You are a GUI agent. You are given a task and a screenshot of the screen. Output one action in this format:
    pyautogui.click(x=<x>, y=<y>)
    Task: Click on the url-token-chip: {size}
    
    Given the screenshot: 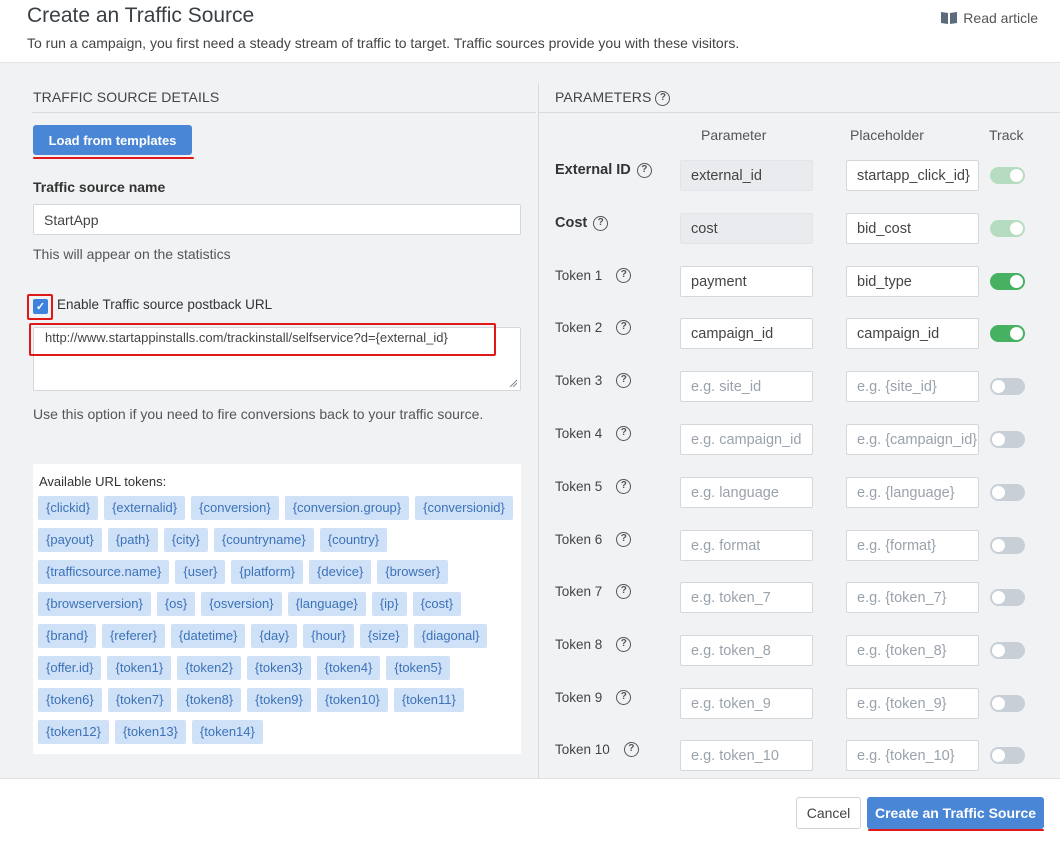 What is the action you would take?
    pyautogui.click(x=383, y=636)
    